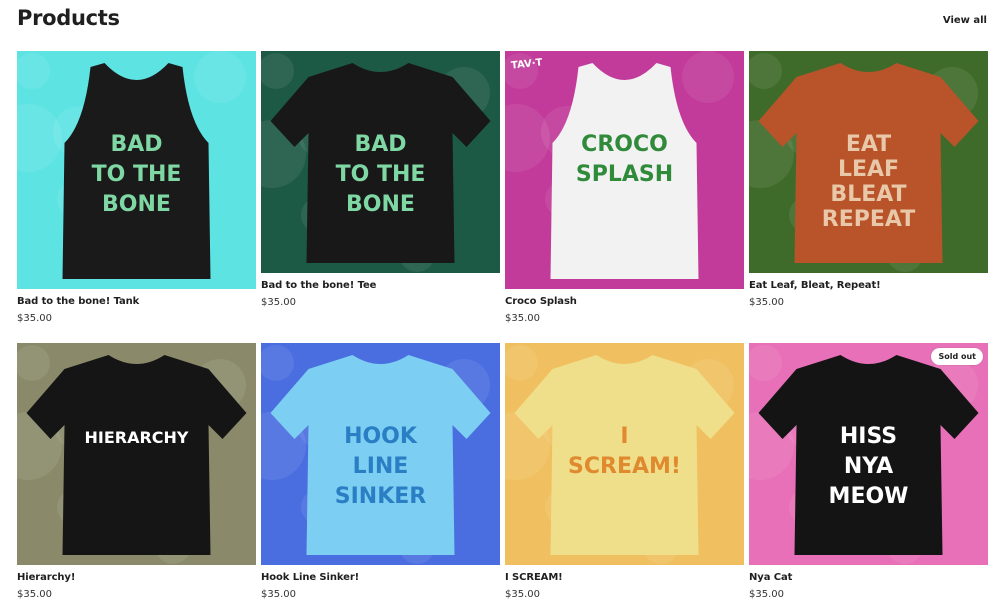  I want to click on shirt-art-text: EAT, so click(868, 144).